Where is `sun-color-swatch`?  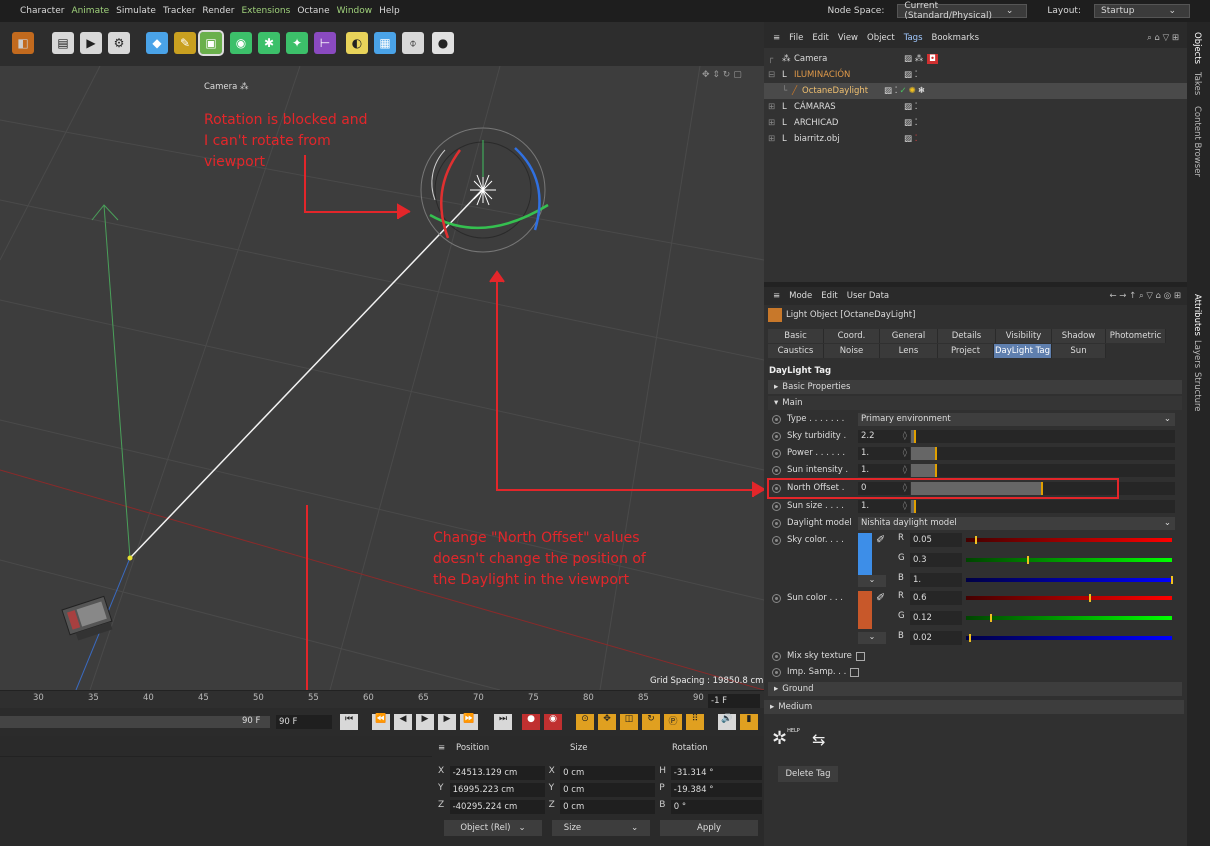
sun-color-swatch is located at coordinates (865, 610).